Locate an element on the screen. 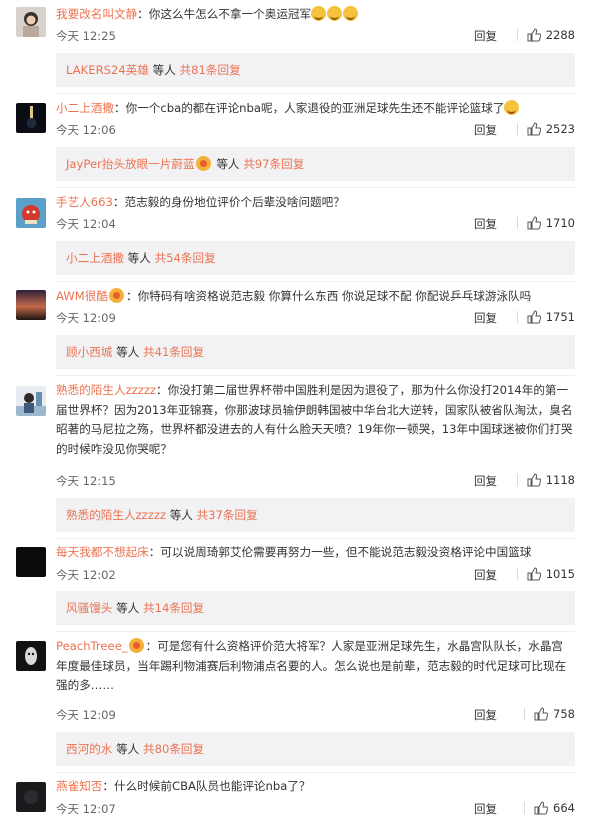  reply-username: 风骚馒头 is located at coordinates (89, 608).